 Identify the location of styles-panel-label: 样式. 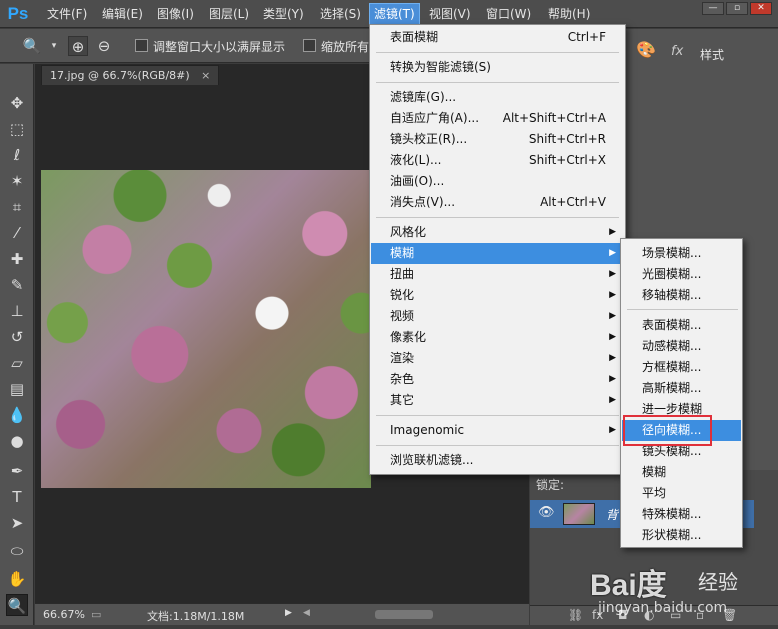
(712, 54).